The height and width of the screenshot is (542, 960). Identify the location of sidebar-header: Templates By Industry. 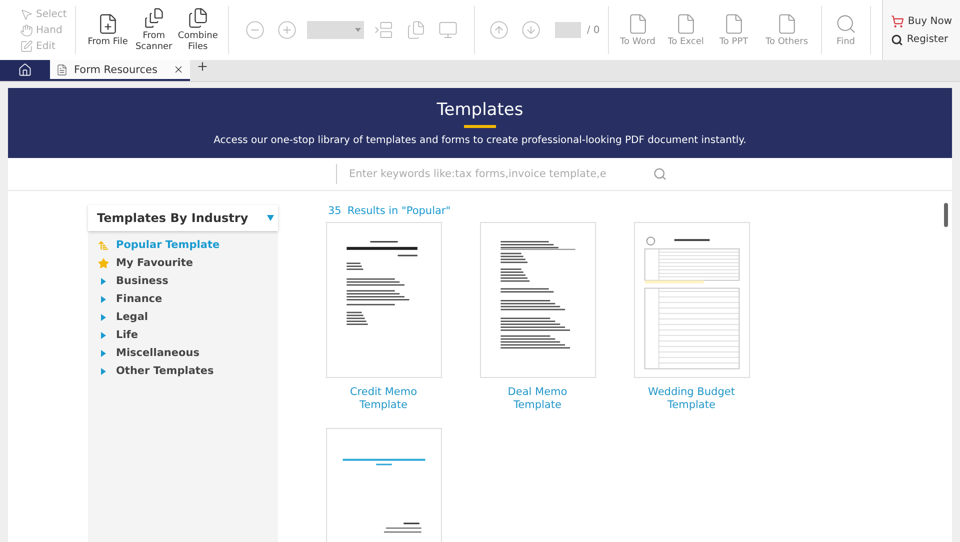
(183, 218).